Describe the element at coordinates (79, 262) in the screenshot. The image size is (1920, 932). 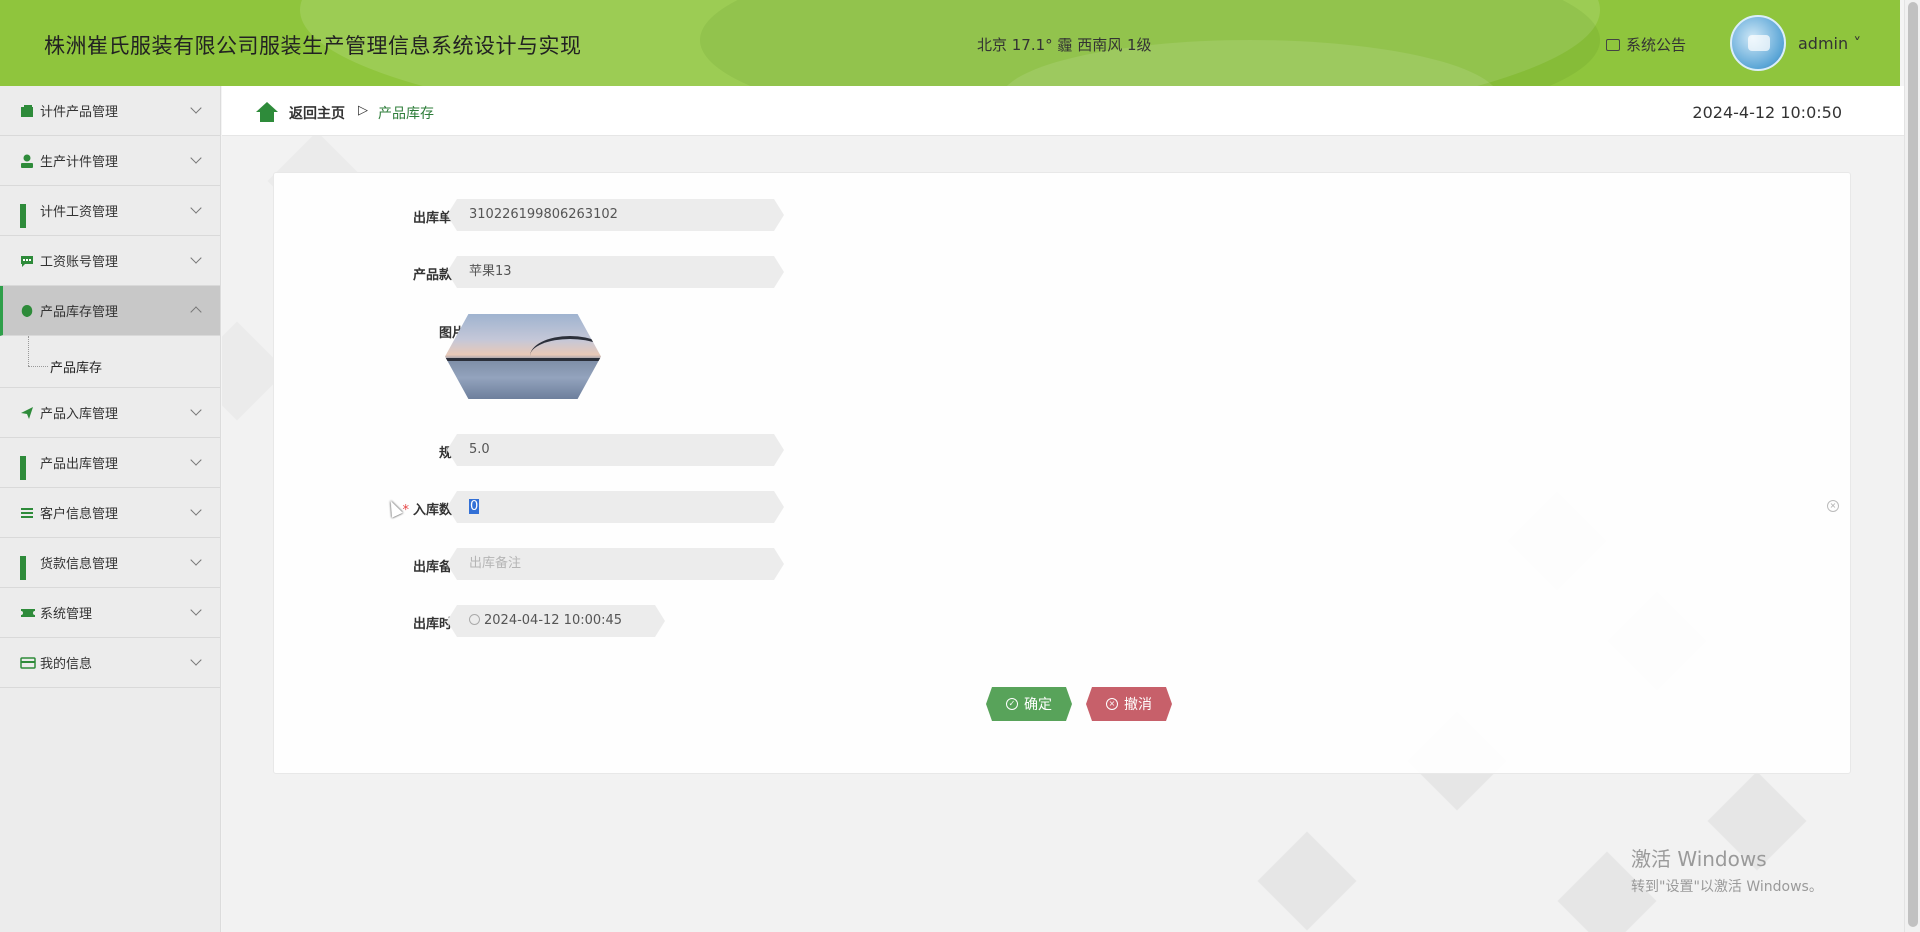
I see `sidebar-item-label: 工资账号管理` at that location.